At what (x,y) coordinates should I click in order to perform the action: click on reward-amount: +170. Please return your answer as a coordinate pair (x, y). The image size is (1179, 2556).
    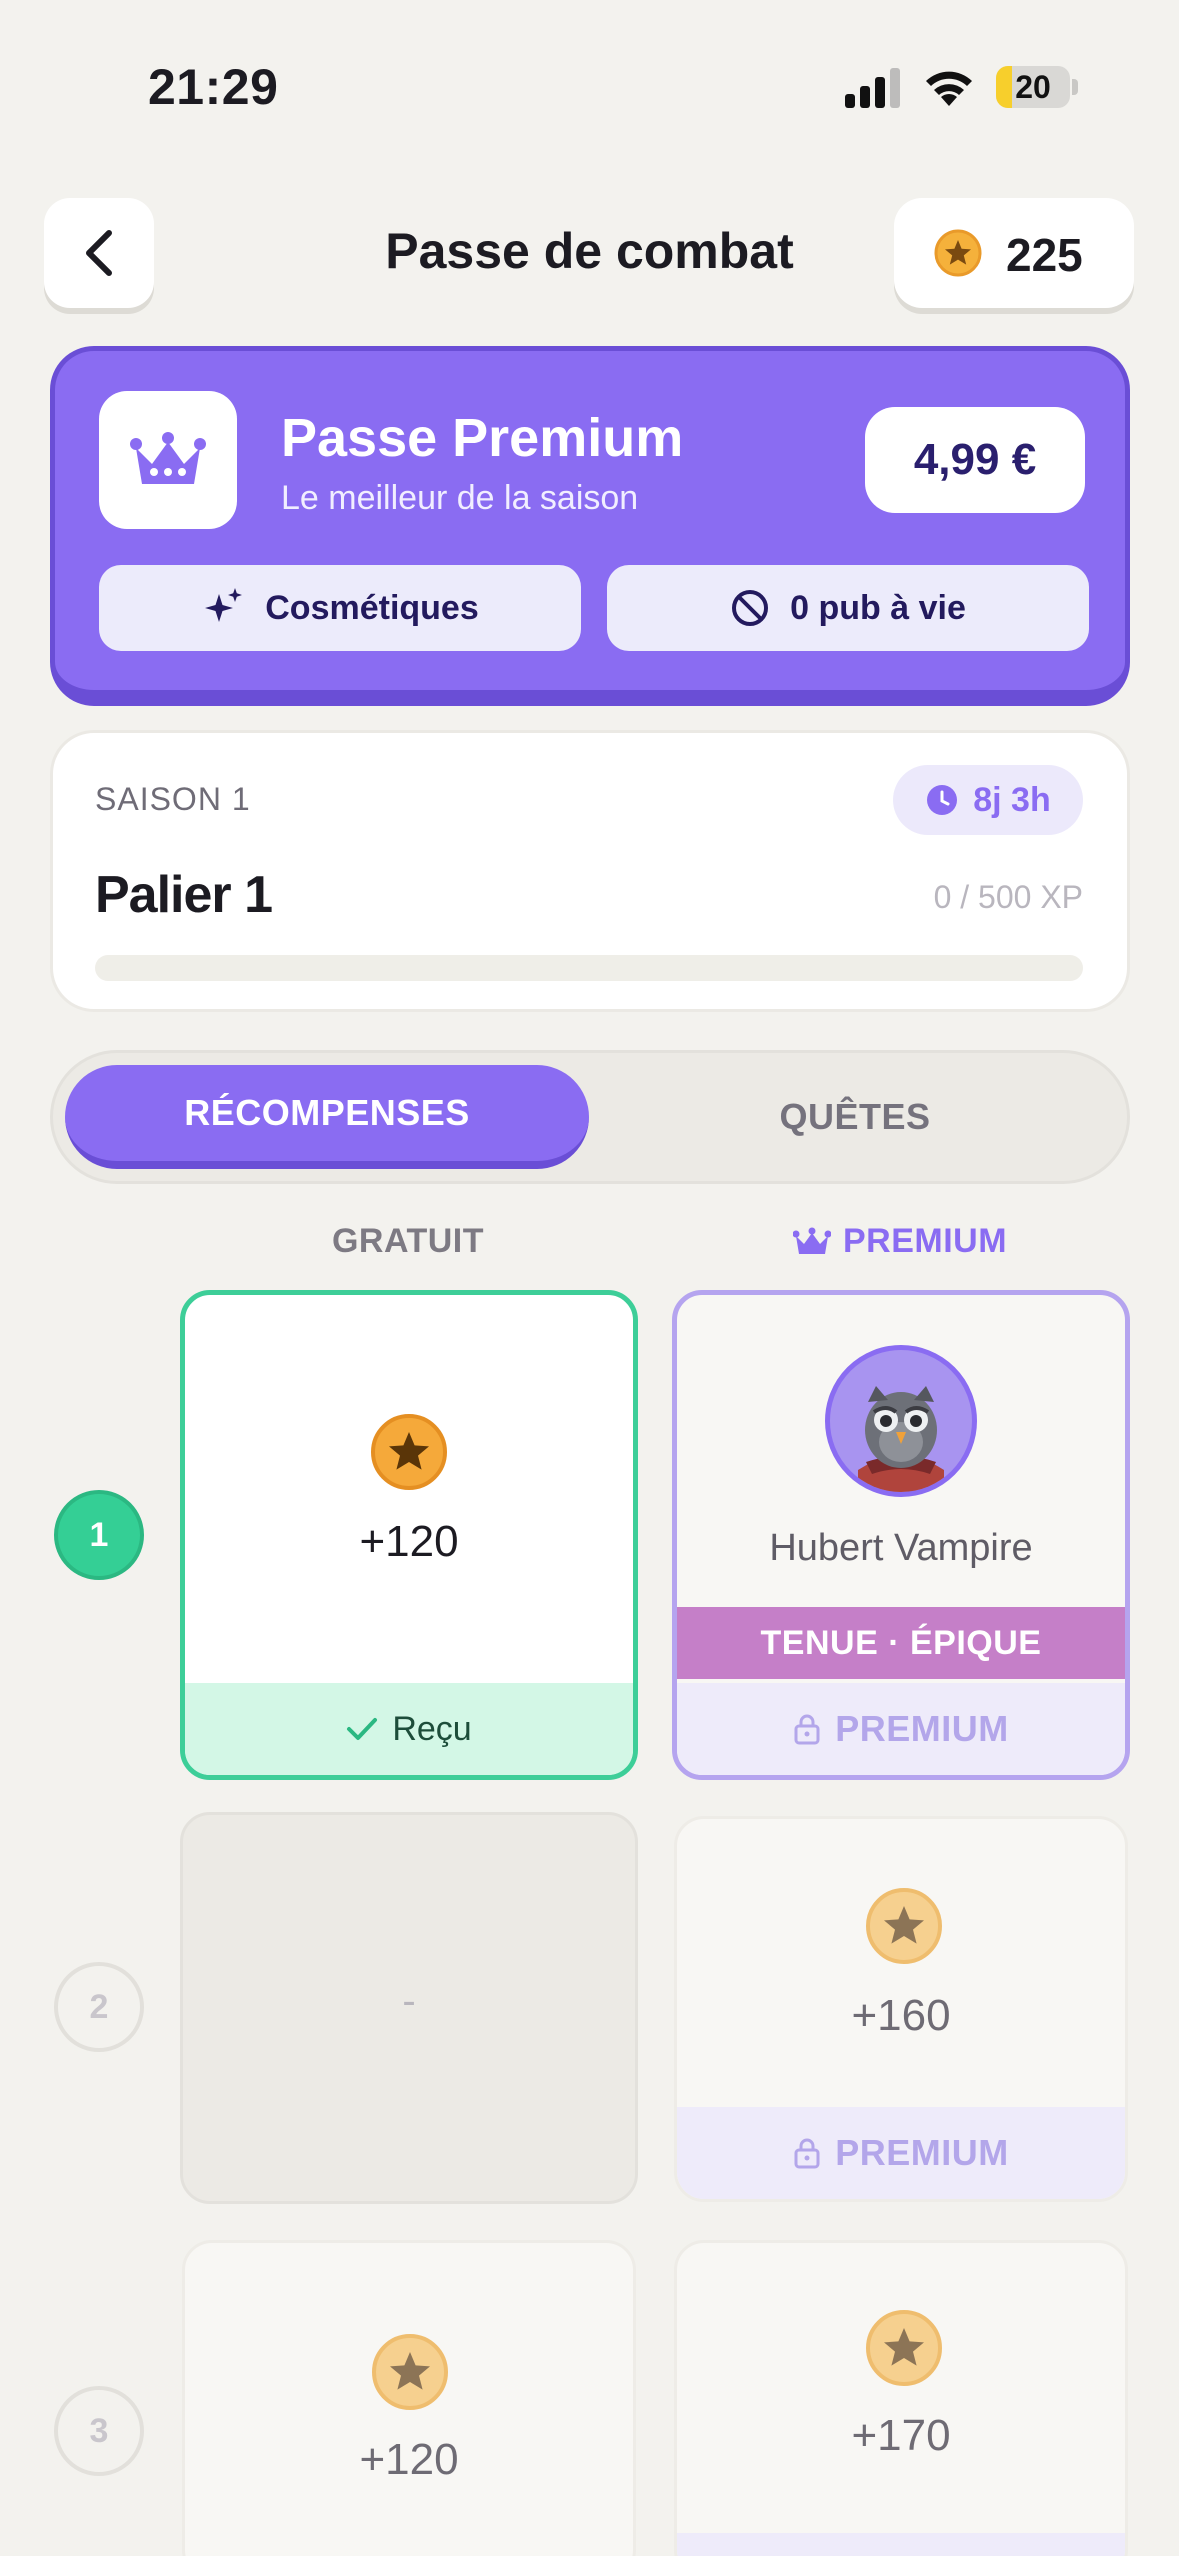
    Looking at the image, I should click on (901, 2435).